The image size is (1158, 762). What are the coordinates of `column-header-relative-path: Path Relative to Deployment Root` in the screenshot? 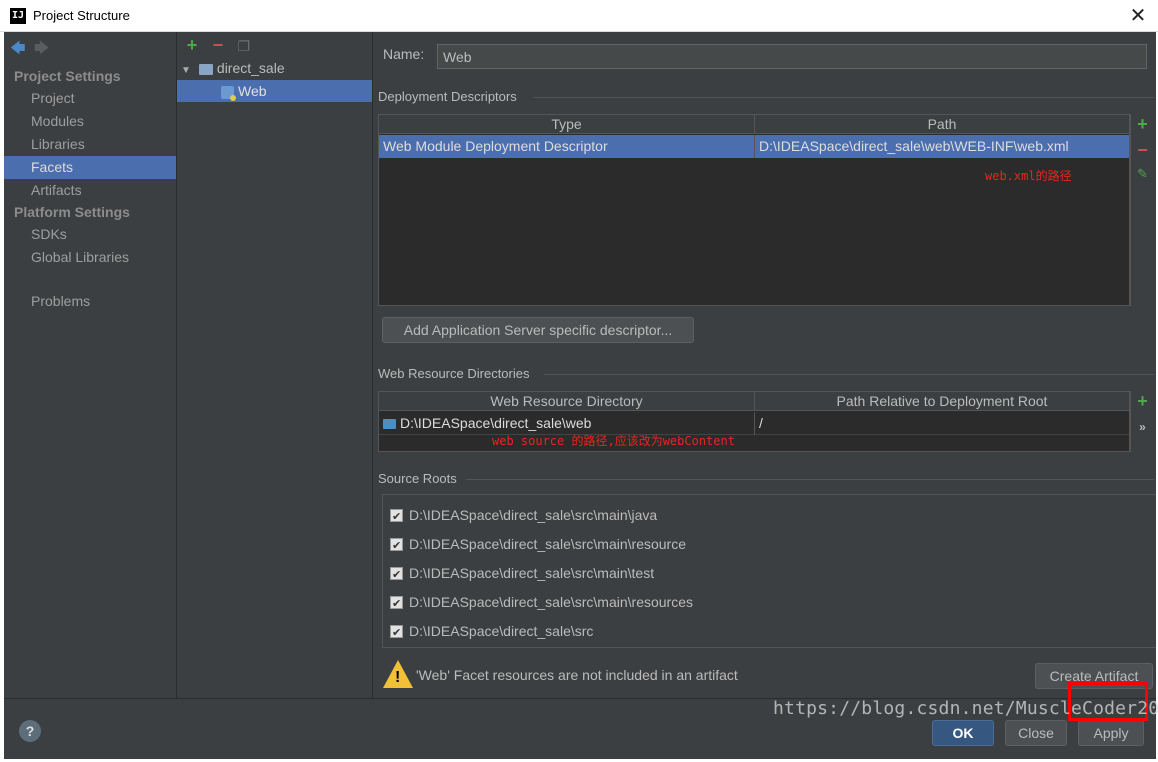 It's located at (942, 401).